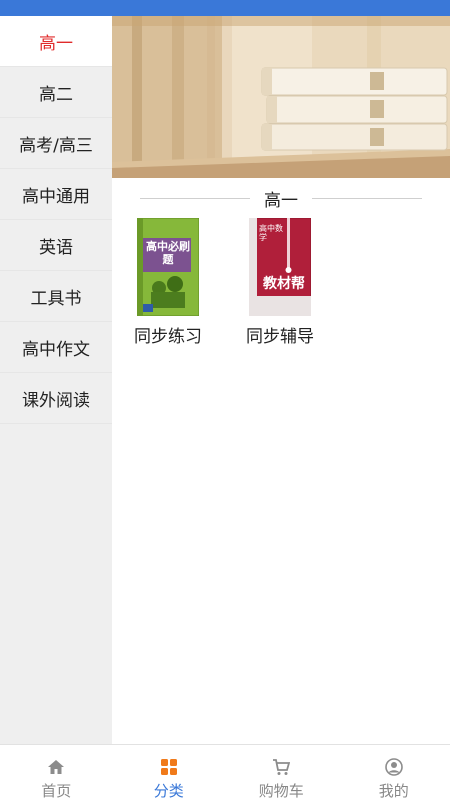  I want to click on tab-label: 首页, so click(56, 791).